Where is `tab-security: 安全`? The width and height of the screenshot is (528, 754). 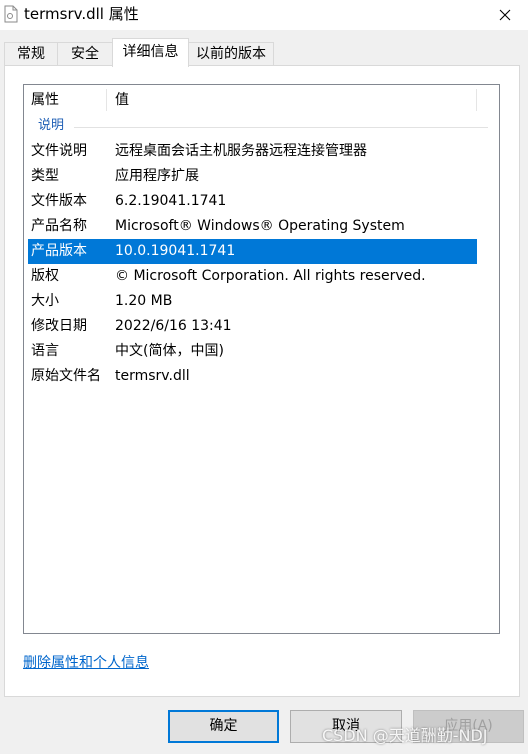
tab-security: 安全 is located at coordinates (85, 54).